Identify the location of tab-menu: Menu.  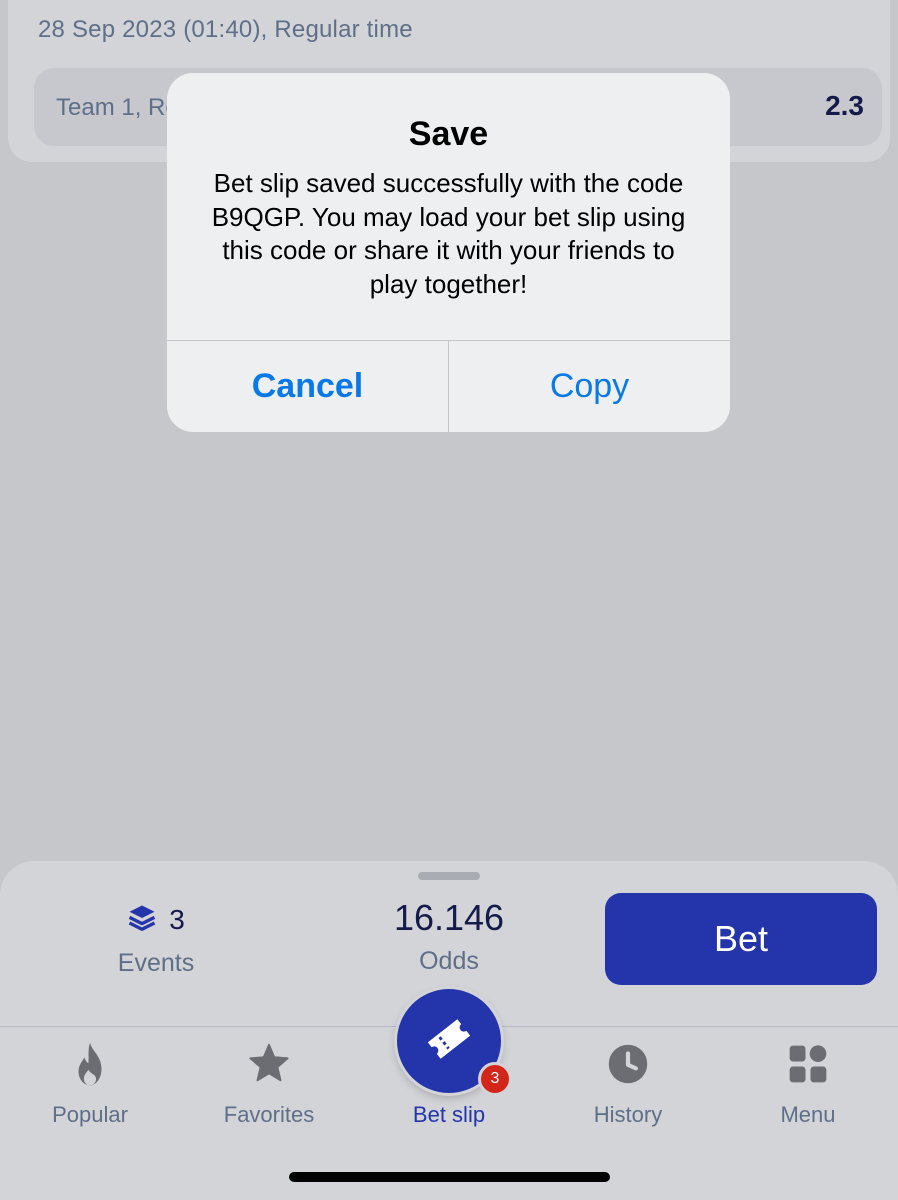
(808, 1083).